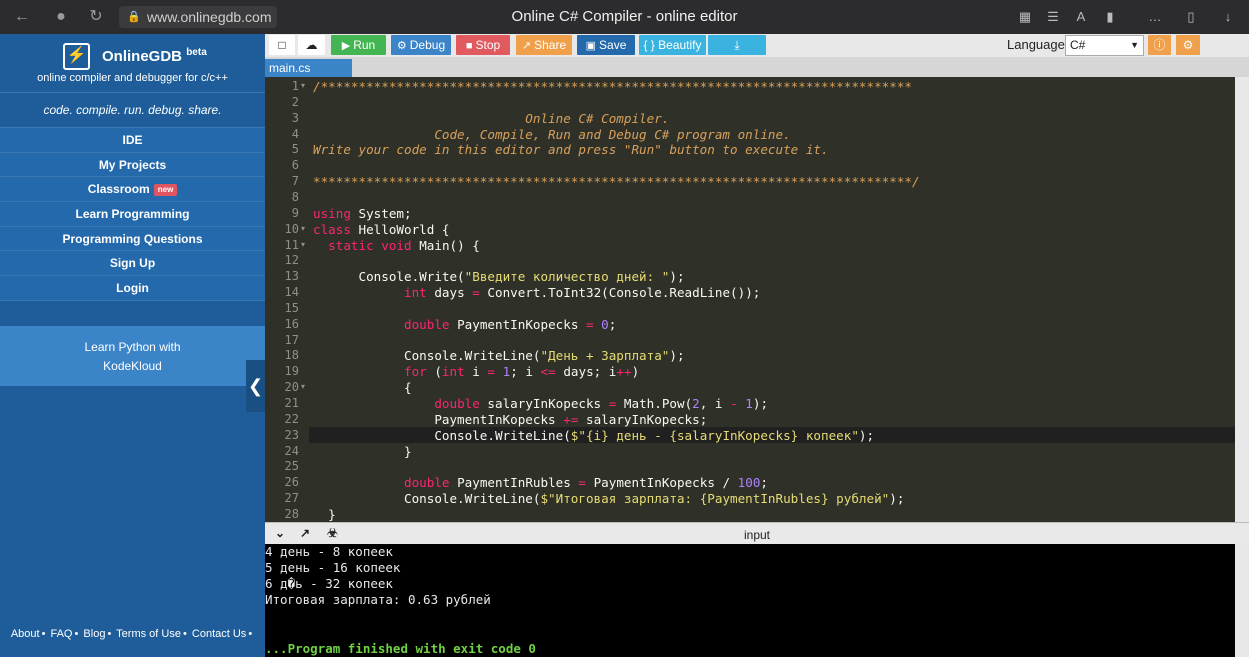 This screenshot has height=657, width=1249. I want to click on line-number: 26, so click(291, 482).